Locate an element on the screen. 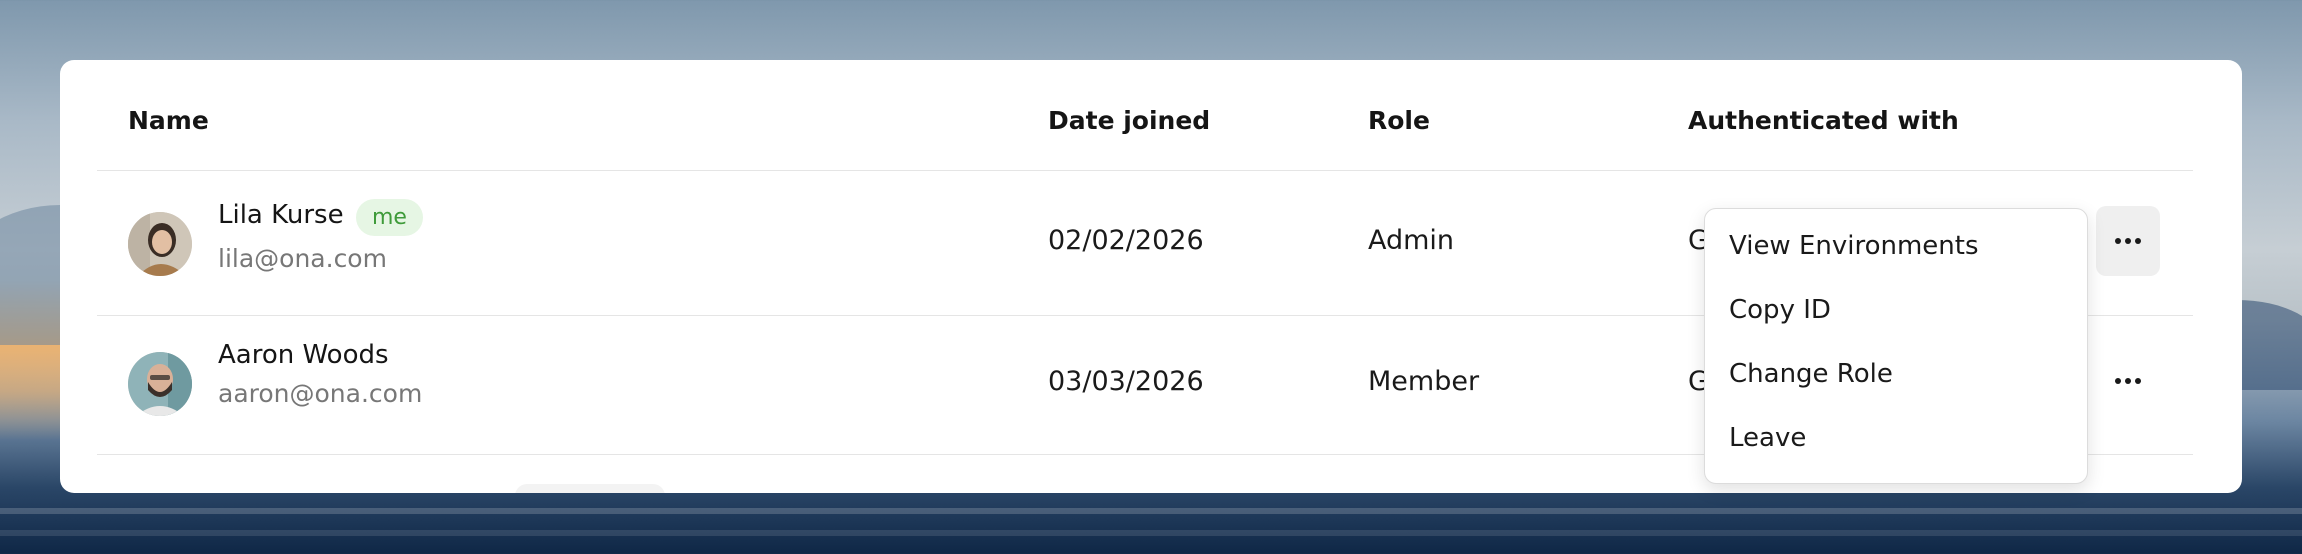  menu-item-copy-id: Copy ID is located at coordinates (1780, 310).